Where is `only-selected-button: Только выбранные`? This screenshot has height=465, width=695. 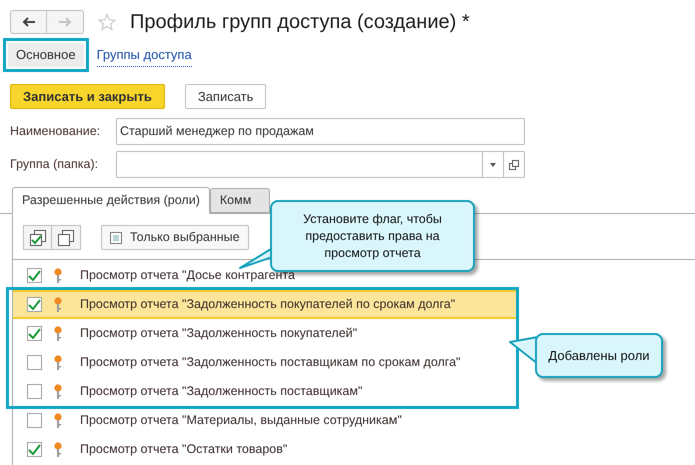 only-selected-button: Только выбранные is located at coordinates (175, 237).